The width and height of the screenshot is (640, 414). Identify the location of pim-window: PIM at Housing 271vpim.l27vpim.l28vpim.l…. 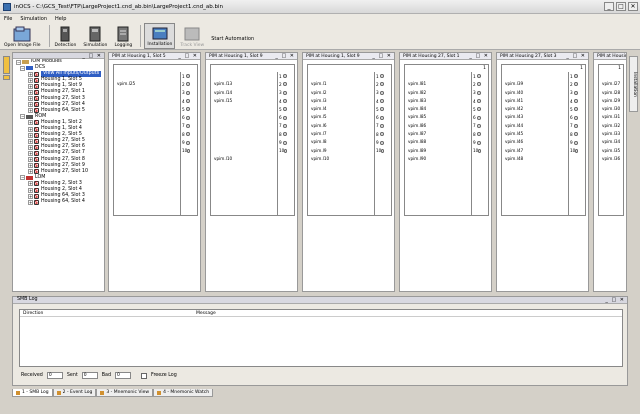
(610, 172).